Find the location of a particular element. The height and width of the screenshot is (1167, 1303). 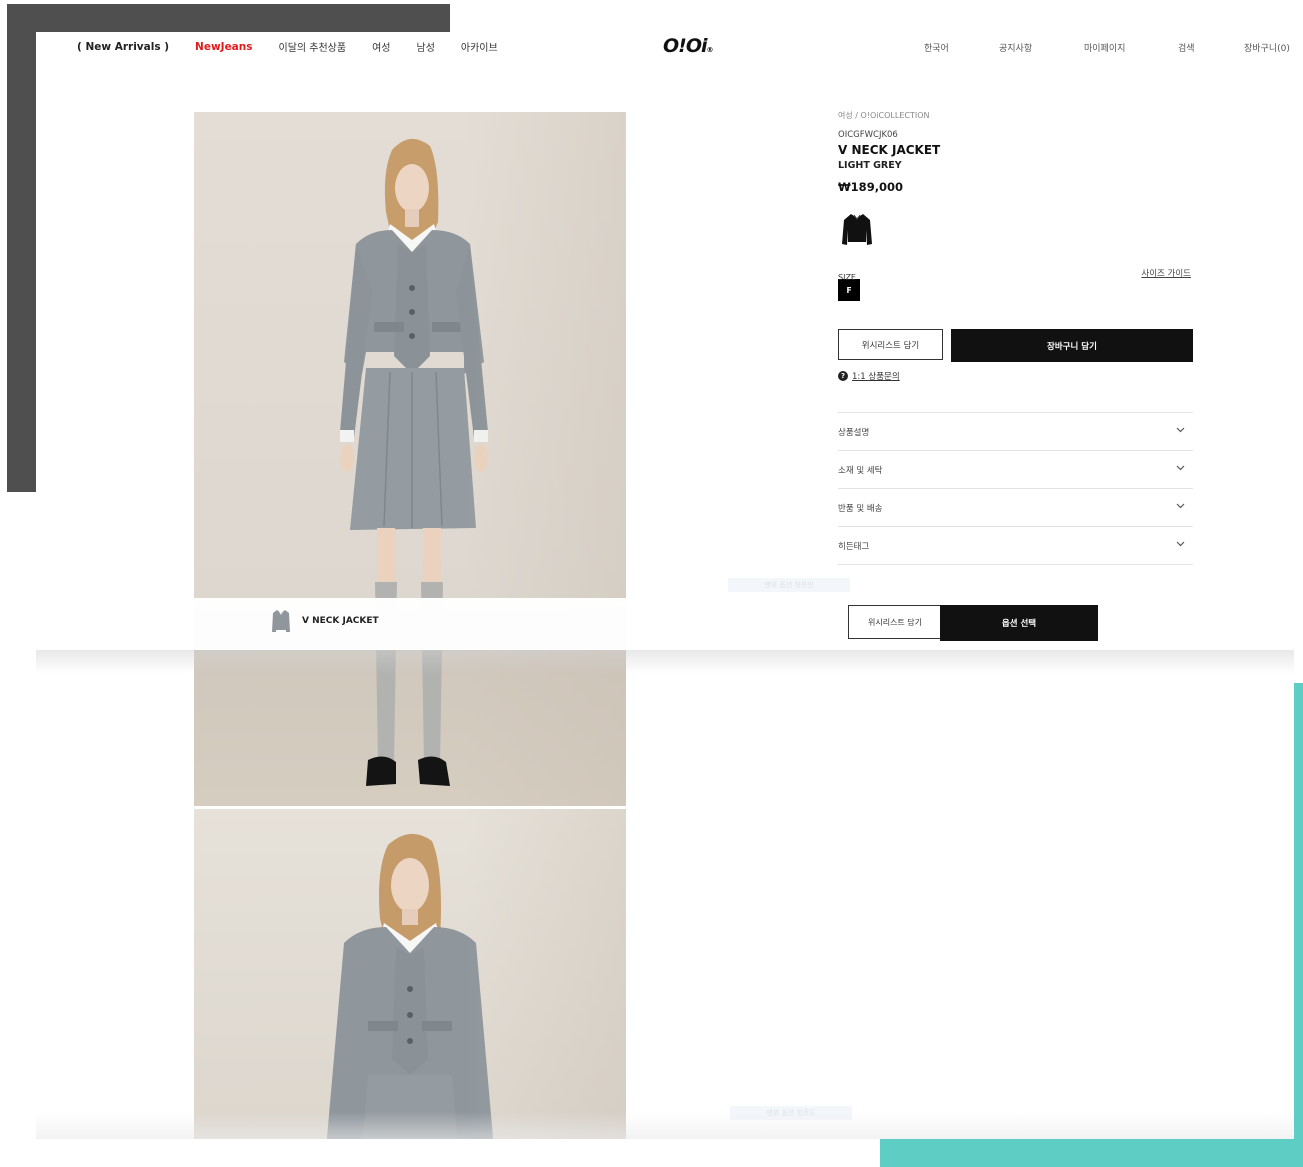

size-guide-link: 사이즈 가이드 is located at coordinates (1166, 273).